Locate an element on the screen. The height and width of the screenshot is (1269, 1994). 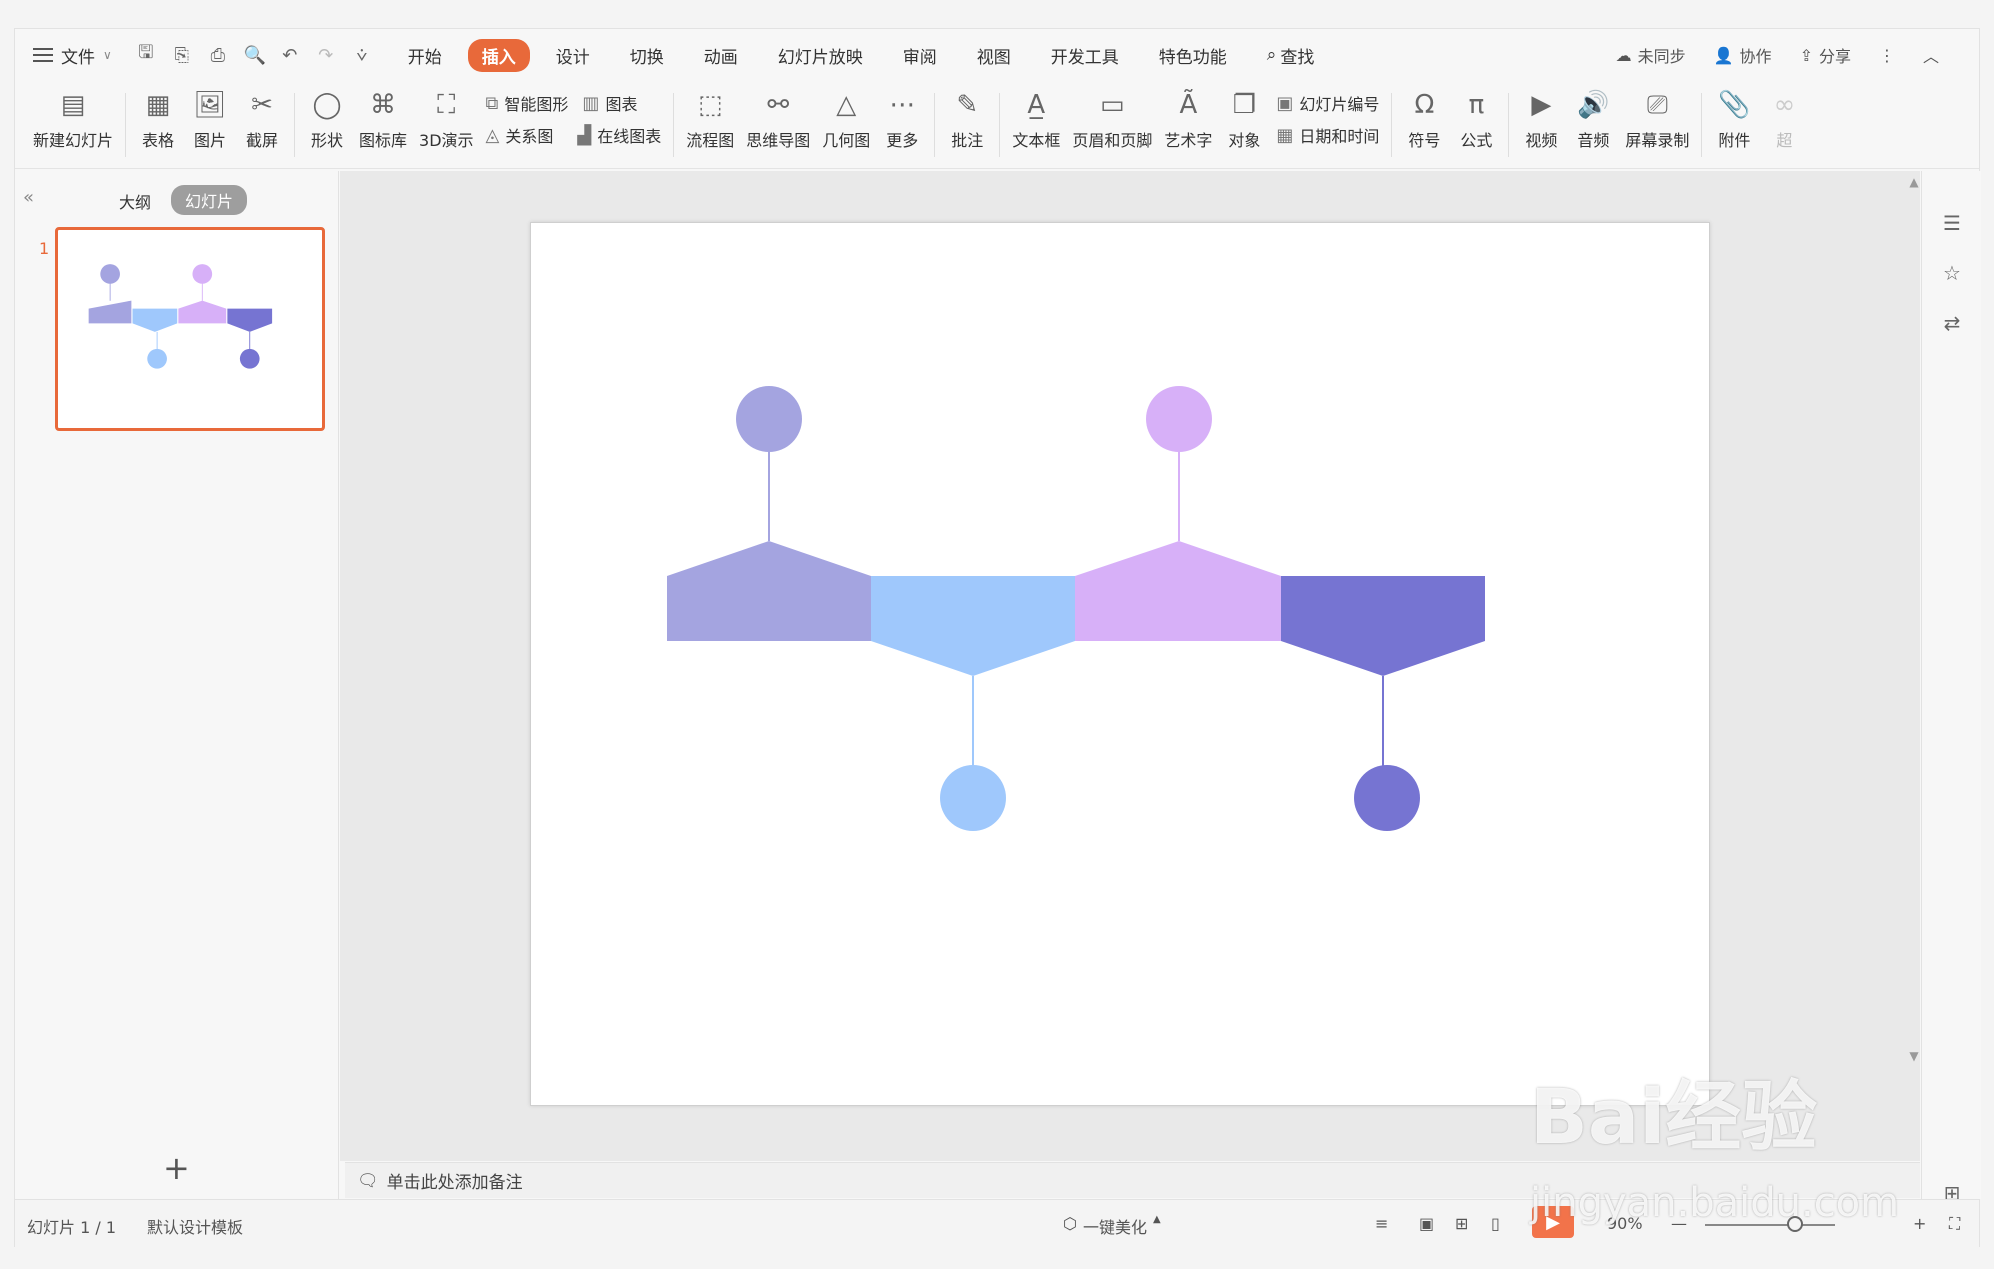
normal-view-icon: ▣ is located at coordinates (1426, 1223).